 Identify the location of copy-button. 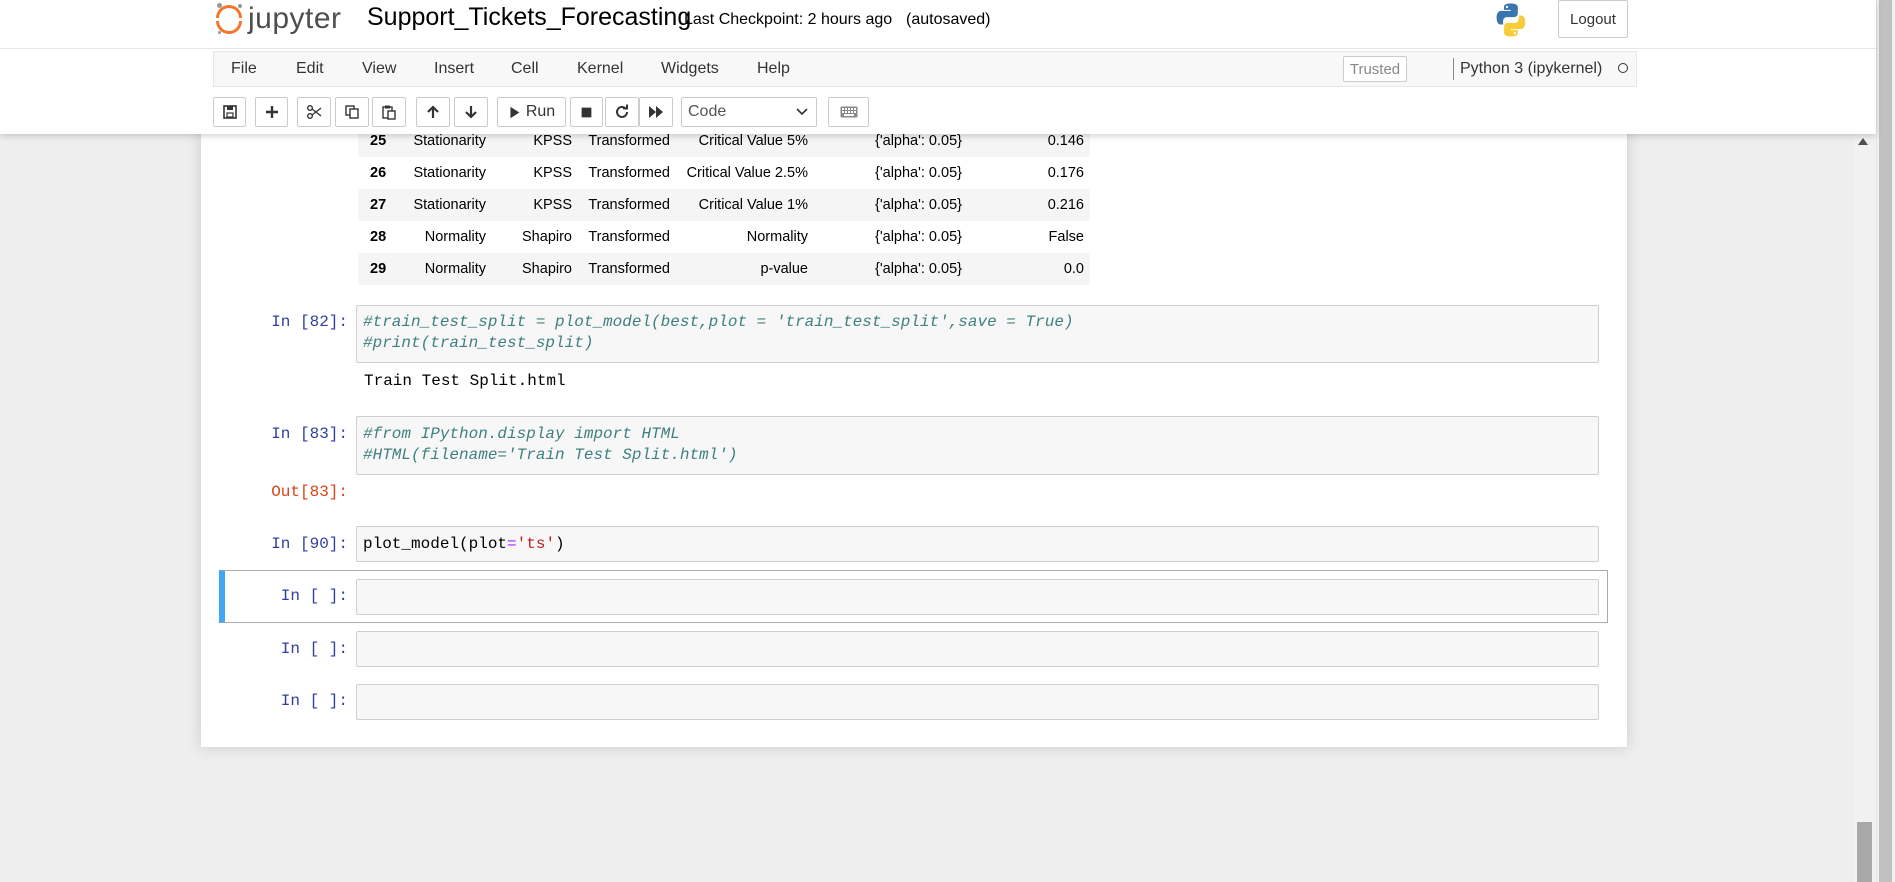
(352, 112).